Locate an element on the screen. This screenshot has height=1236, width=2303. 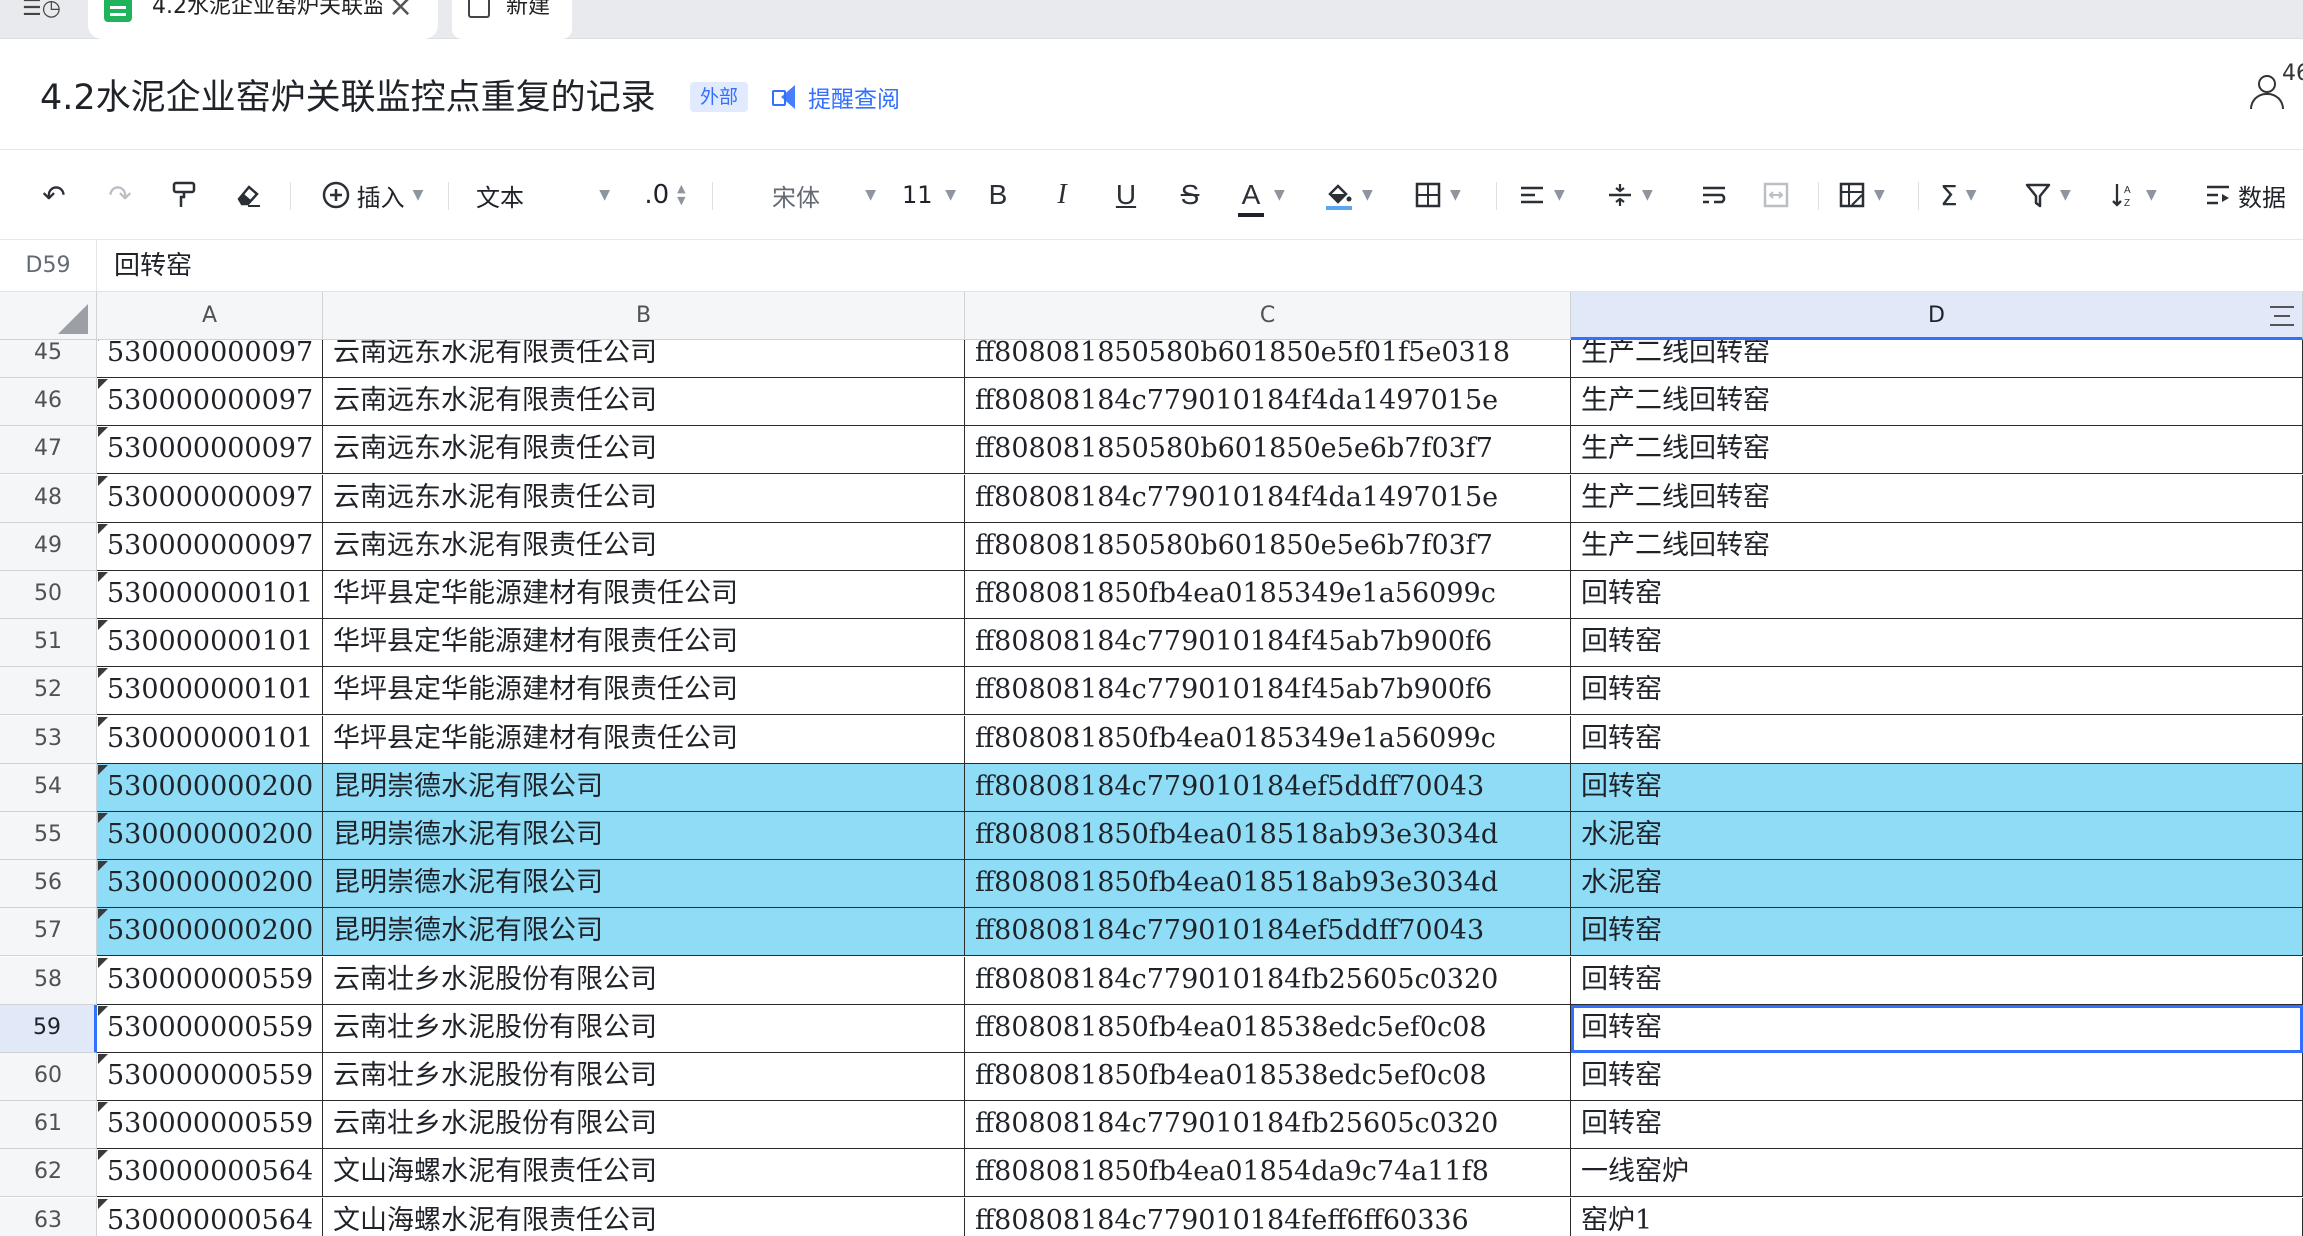
format-painter-icon is located at coordinates (184, 195).